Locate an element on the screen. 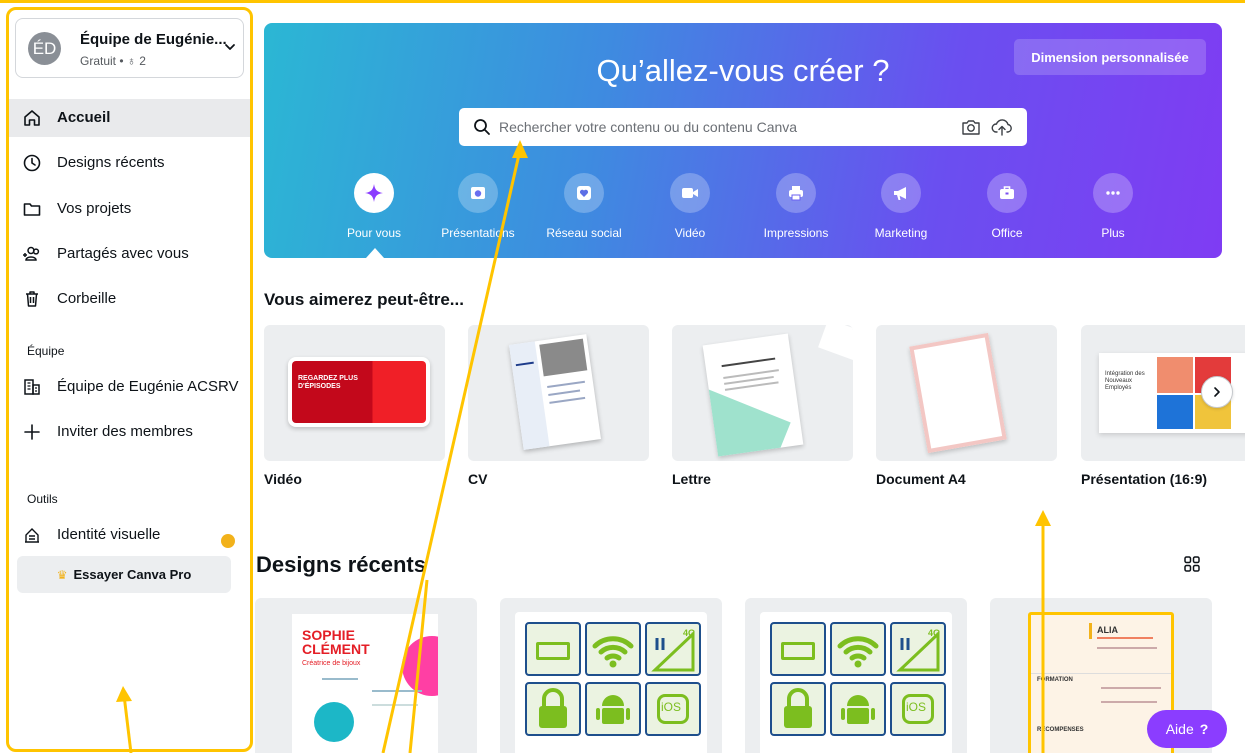 Image resolution: width=1245 pixels, height=753 pixels. suggestion-label: CV is located at coordinates (478, 479).